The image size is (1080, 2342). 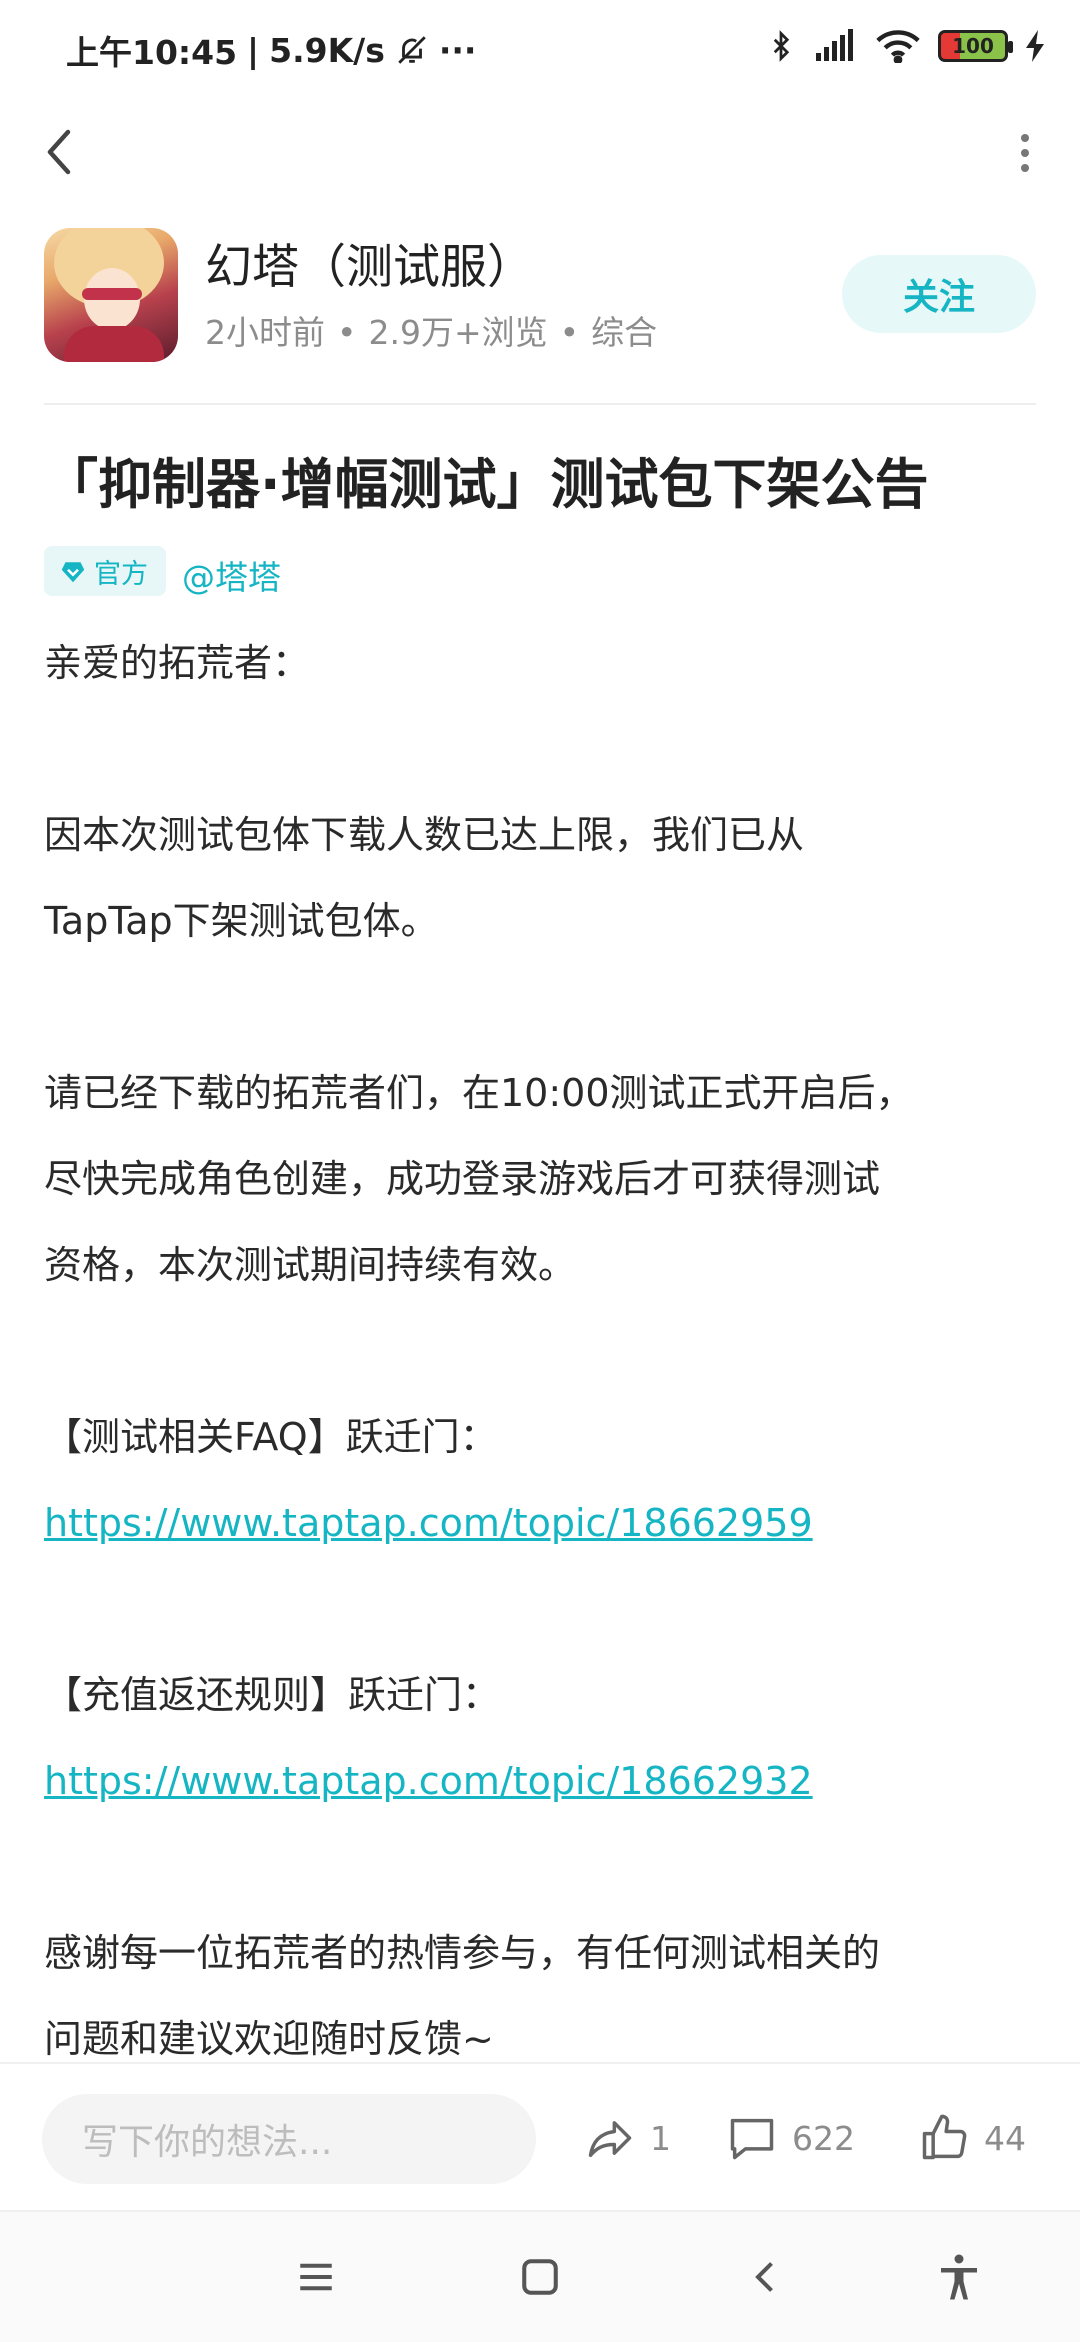 What do you see at coordinates (152, 52) in the screenshot?
I see `status-time: 上午10:45` at bounding box center [152, 52].